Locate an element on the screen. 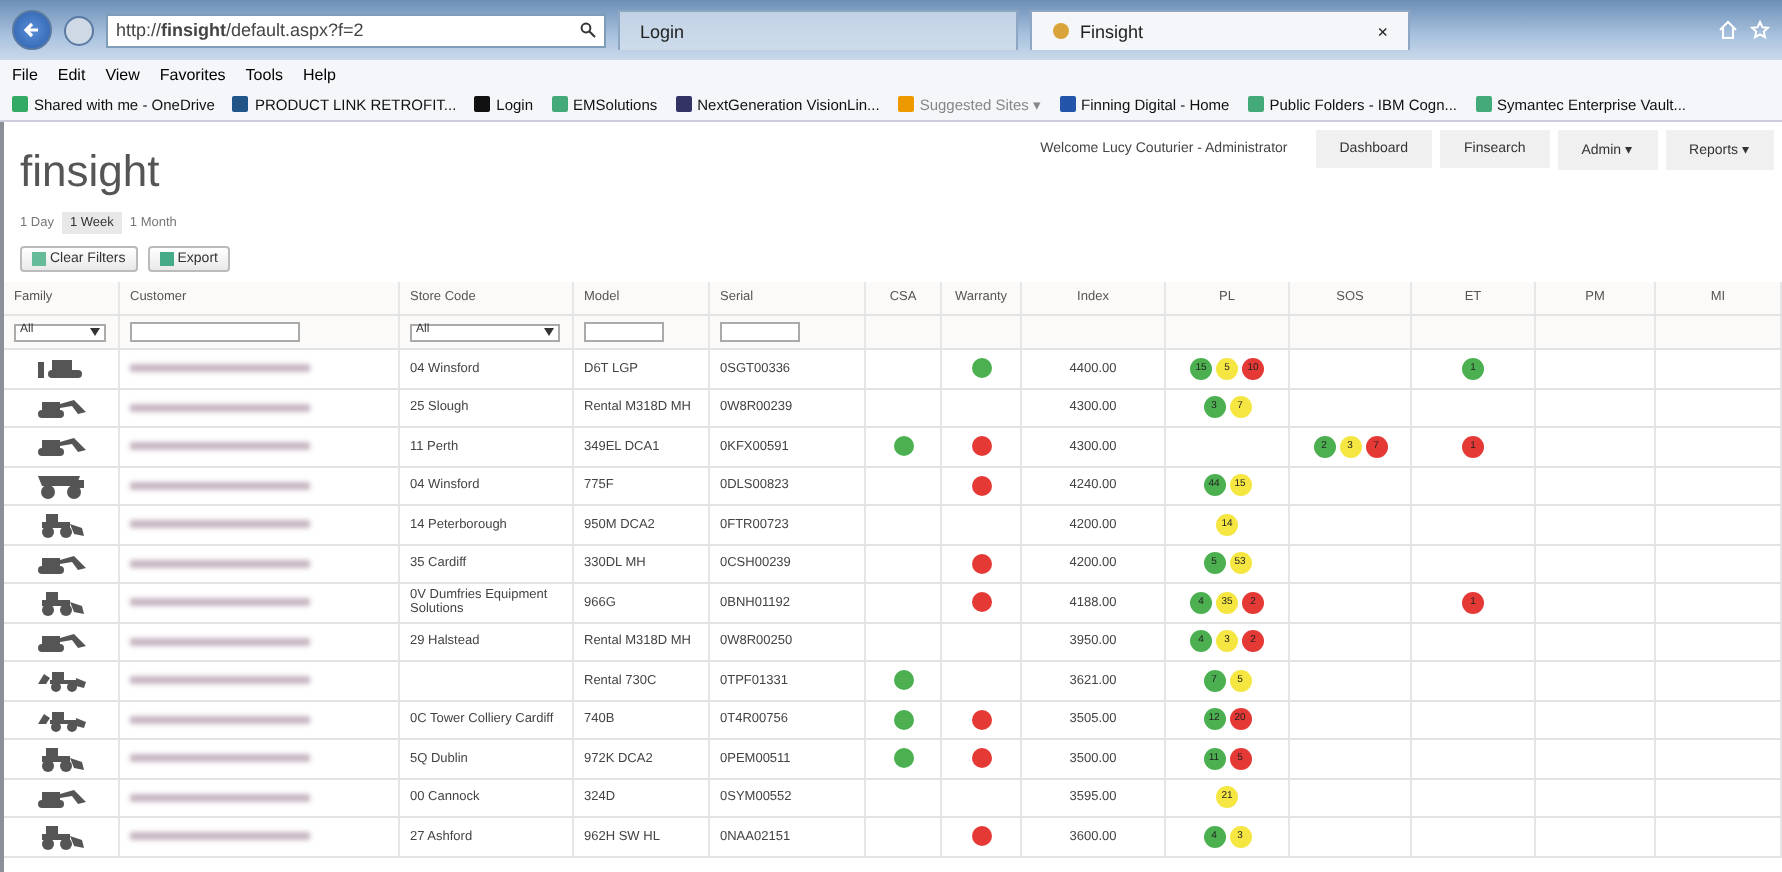  browser-tab: Finsight × is located at coordinates (1220, 30).